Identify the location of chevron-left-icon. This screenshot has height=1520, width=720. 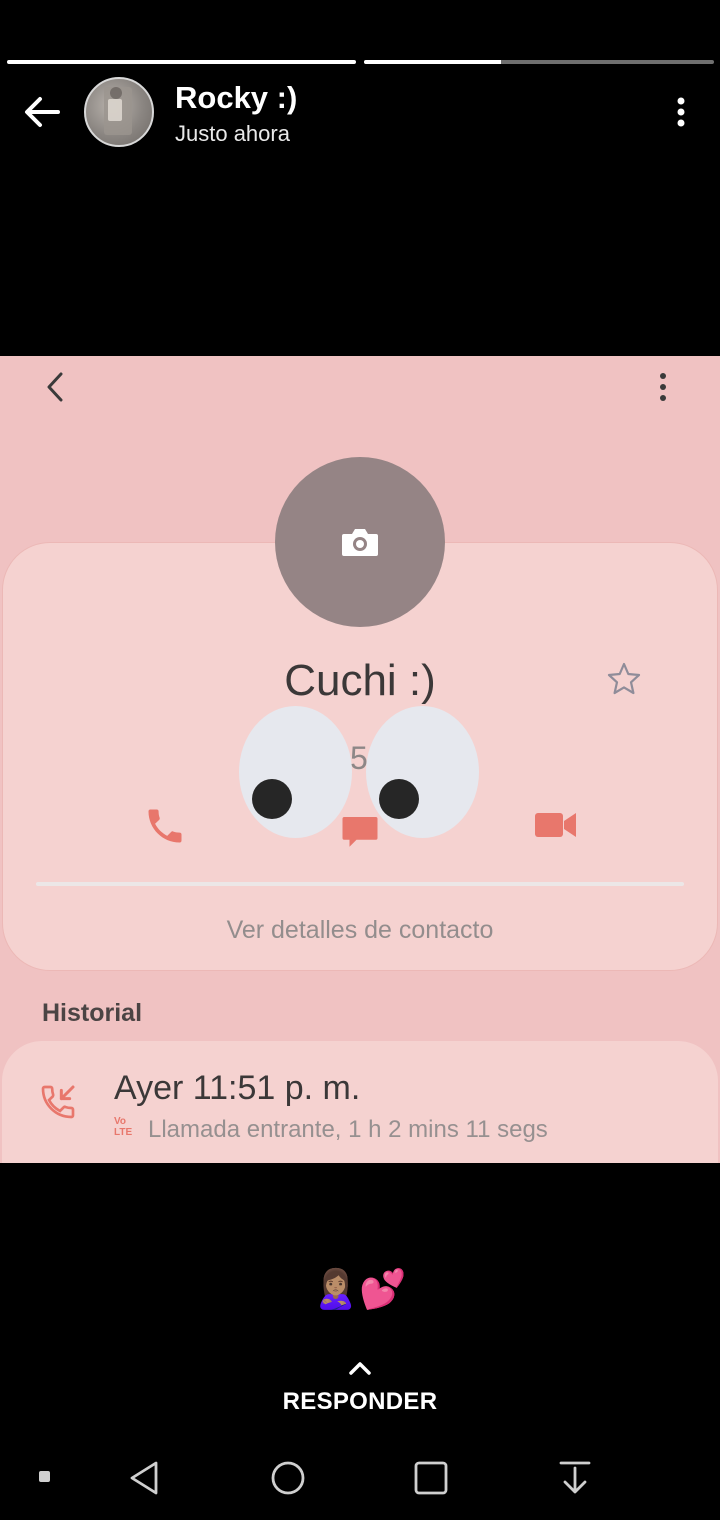
(55, 387).